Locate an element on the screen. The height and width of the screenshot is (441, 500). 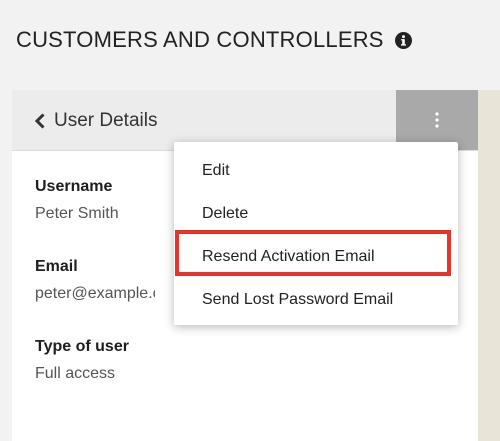
username-label: Username is located at coordinates (74, 186).